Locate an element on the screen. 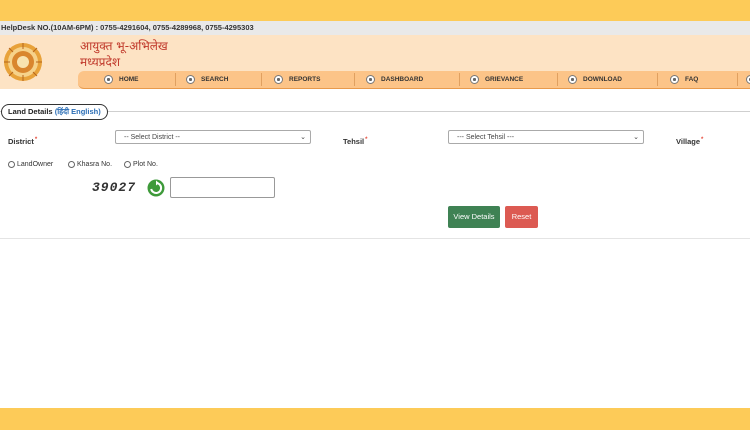  top-band is located at coordinates (375, 10).